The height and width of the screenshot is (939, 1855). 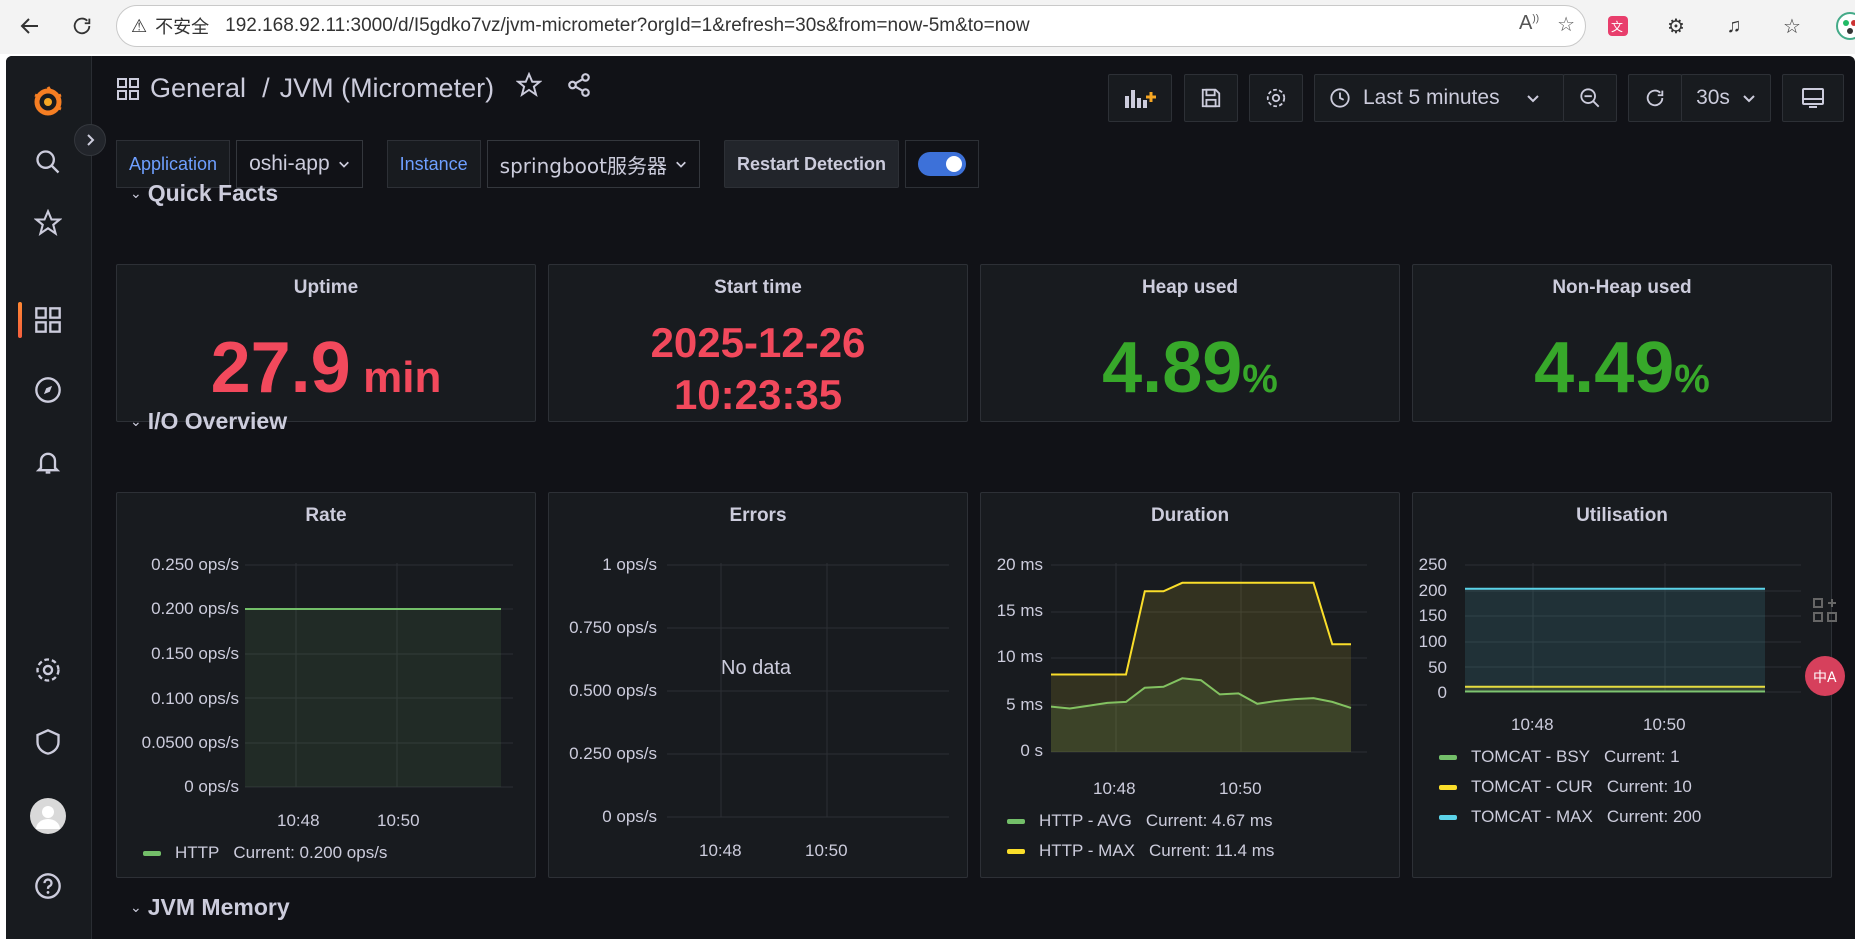 I want to click on toggle-switch, so click(x=942, y=164).